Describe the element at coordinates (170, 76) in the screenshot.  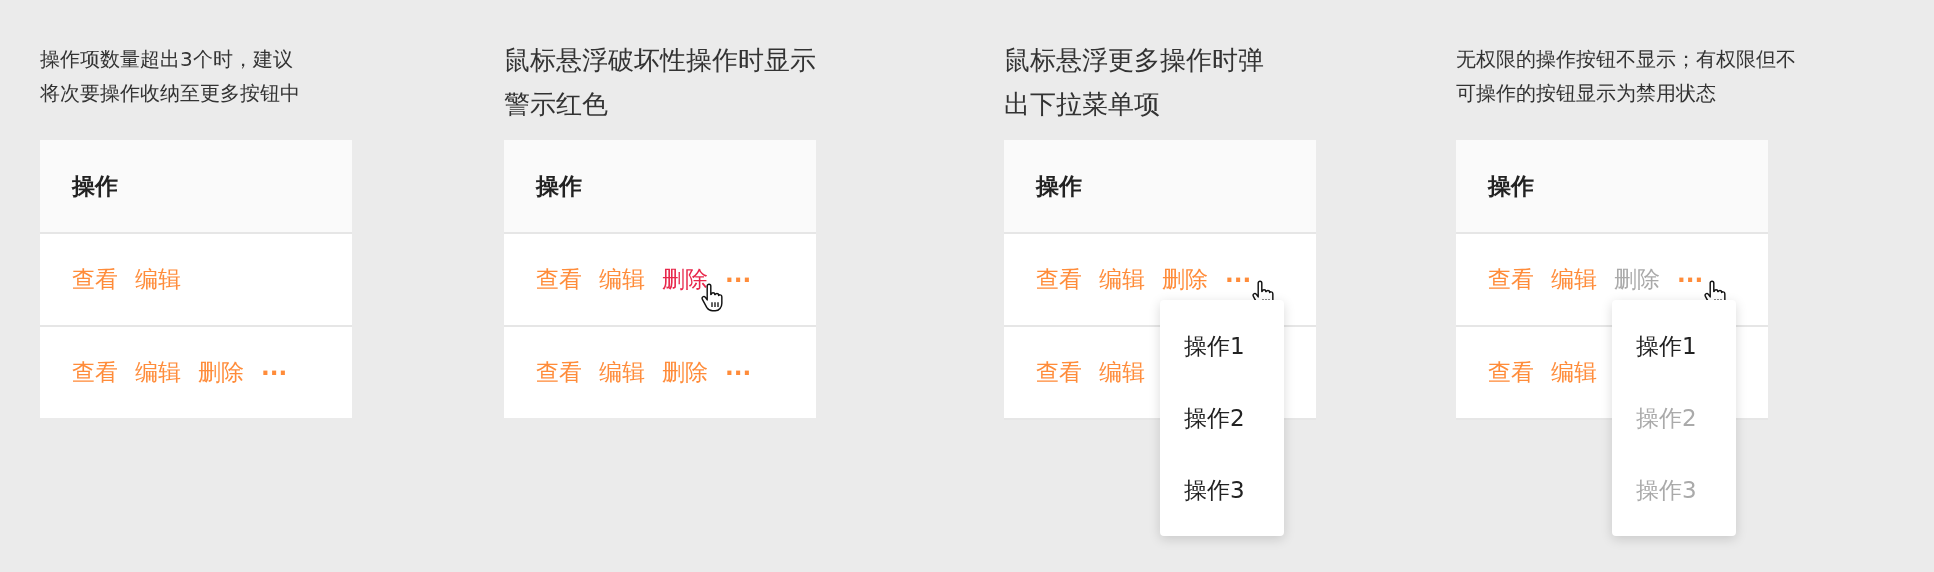
I see `caption-text: 操作项数量超出3个时，建议将次要操作收纳至更多按钮中` at that location.